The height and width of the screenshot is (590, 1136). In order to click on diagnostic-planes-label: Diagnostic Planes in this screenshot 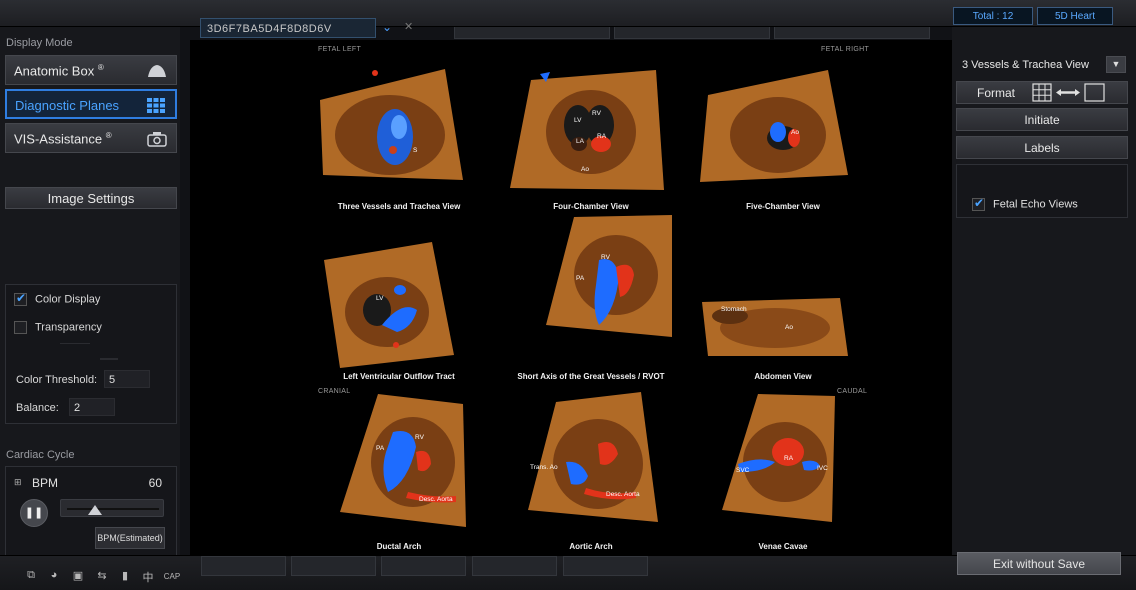, I will do `click(67, 105)`.